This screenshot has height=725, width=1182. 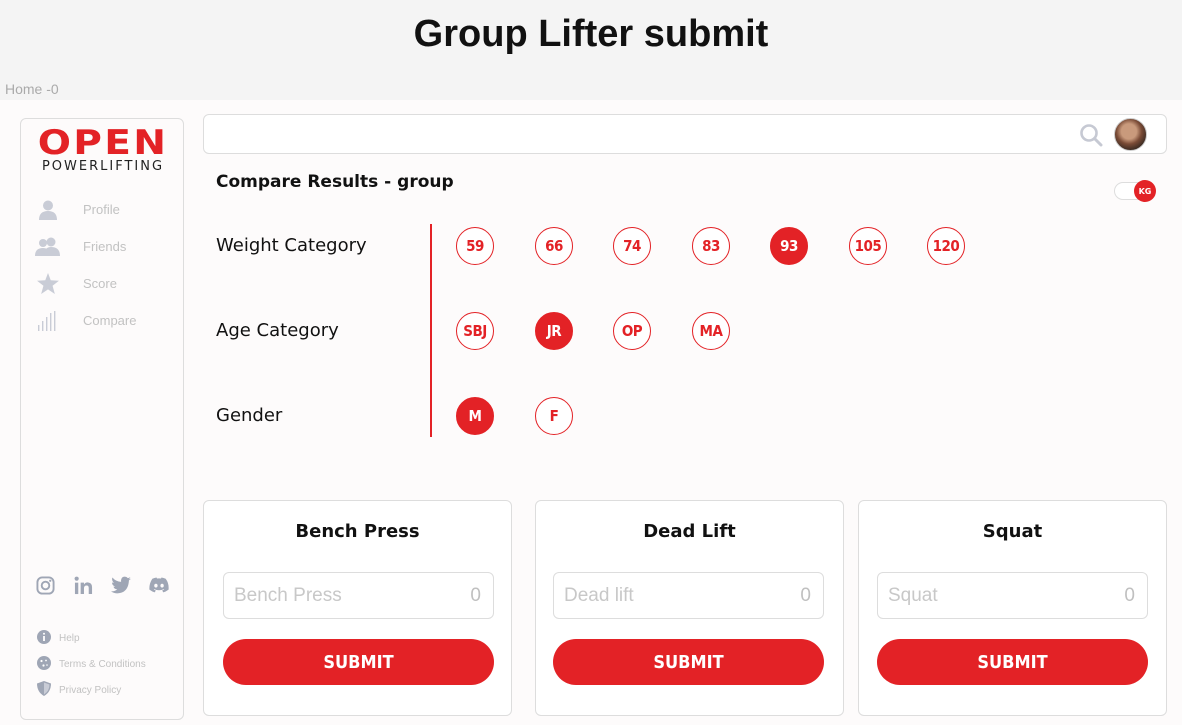 What do you see at coordinates (121, 585) in the screenshot?
I see `twitter-icon` at bounding box center [121, 585].